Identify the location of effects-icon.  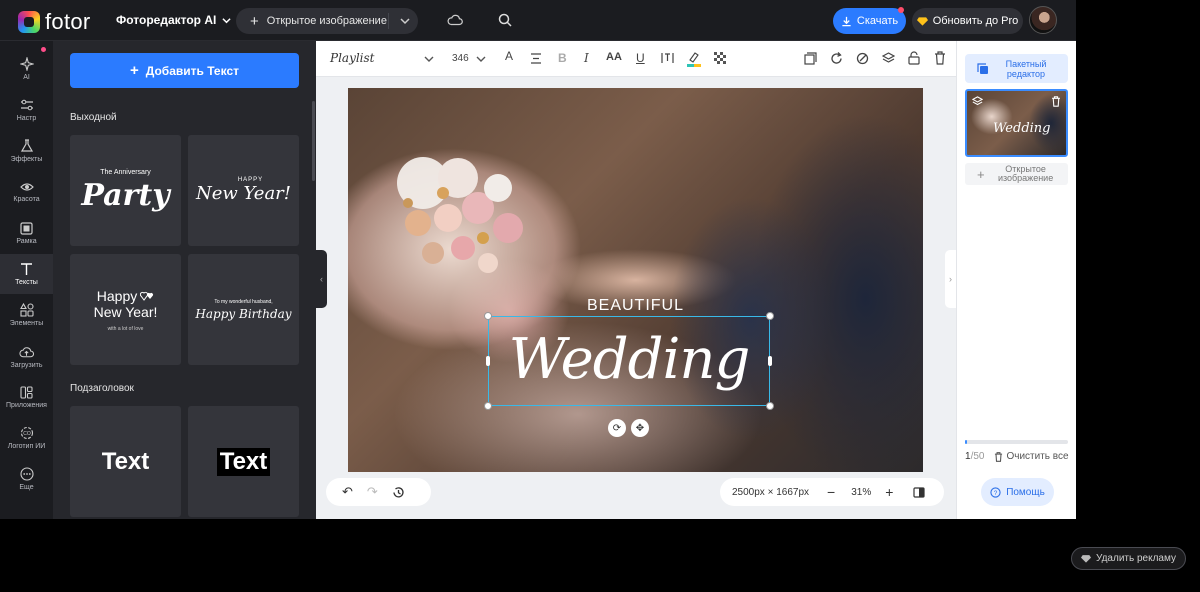
(26, 145).